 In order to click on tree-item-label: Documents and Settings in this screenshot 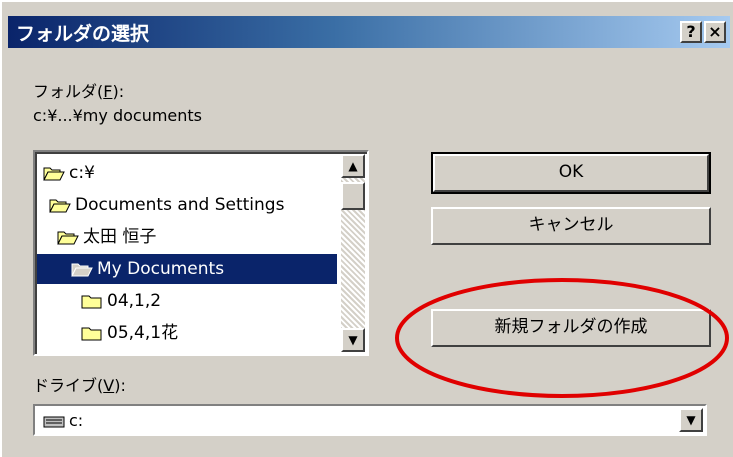, I will do `click(180, 205)`.